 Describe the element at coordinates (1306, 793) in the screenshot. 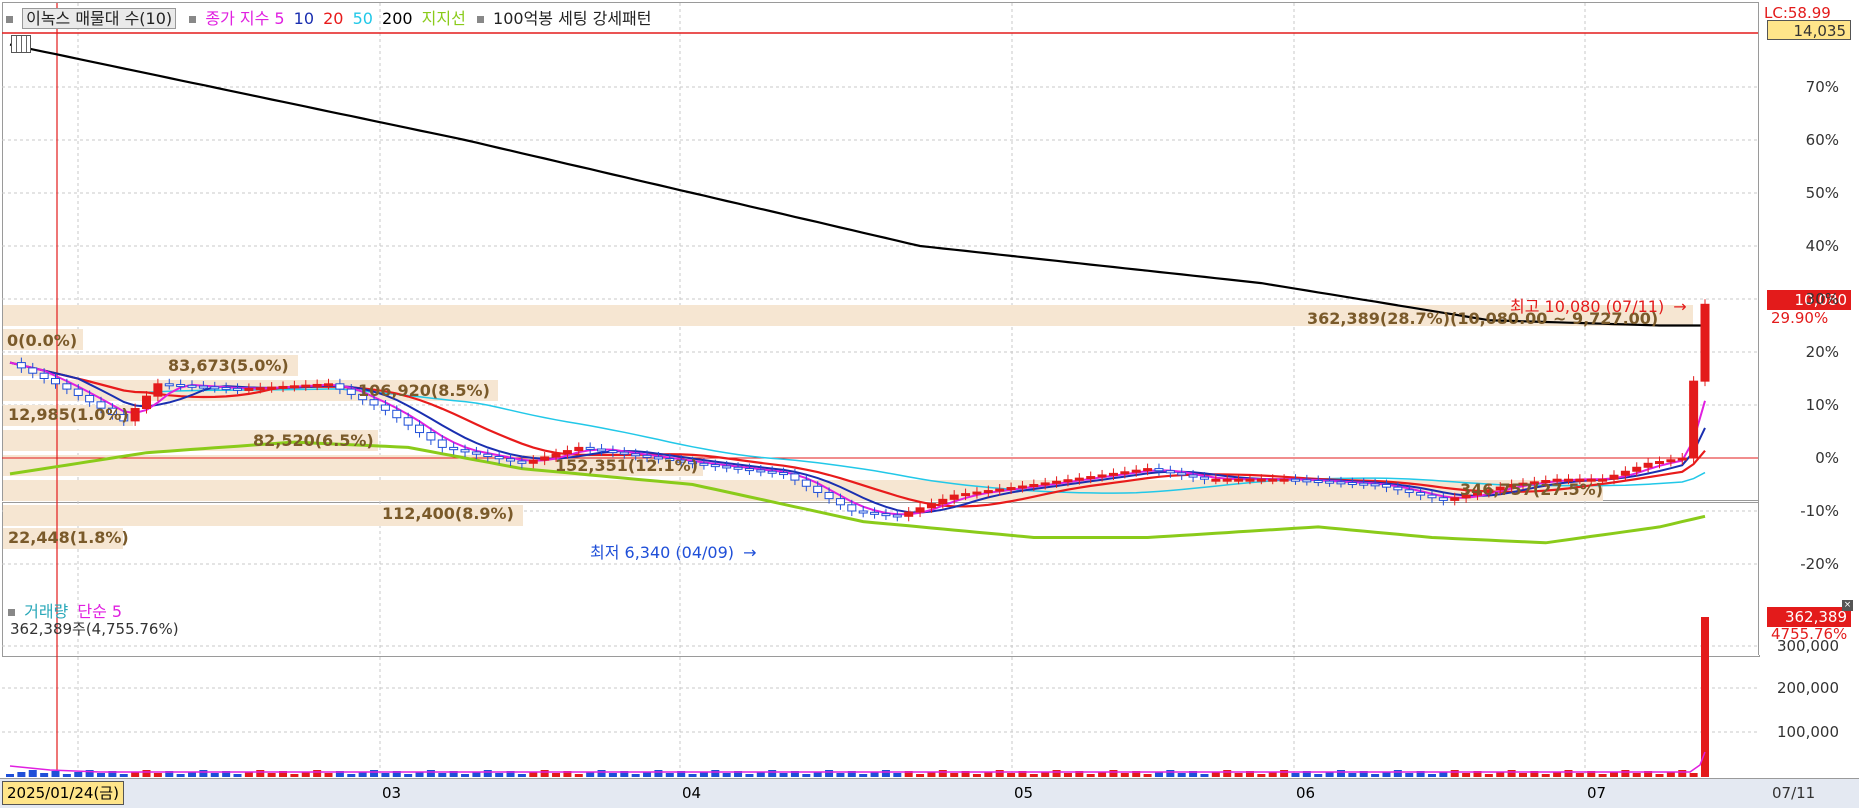

I see `month-label: 06` at that location.